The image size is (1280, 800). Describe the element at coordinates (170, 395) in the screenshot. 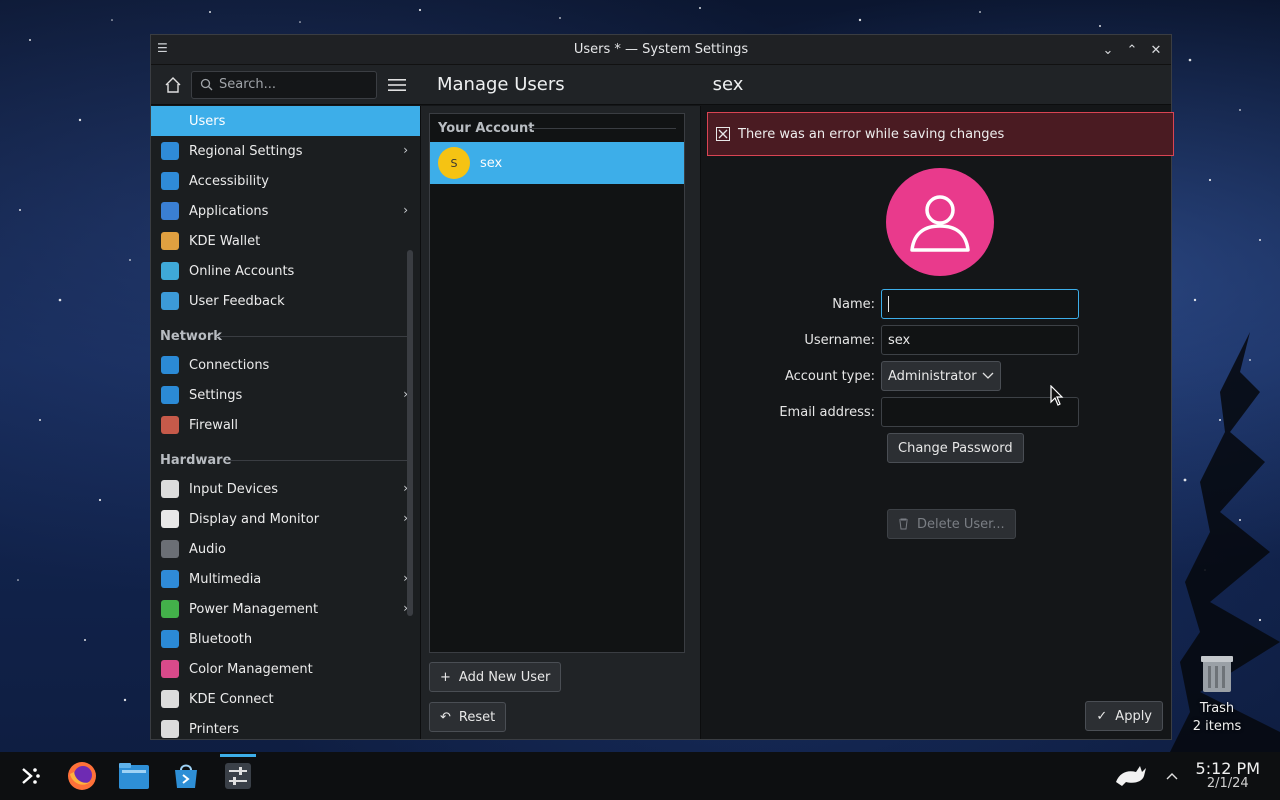

I see `globe-settings-icon` at that location.